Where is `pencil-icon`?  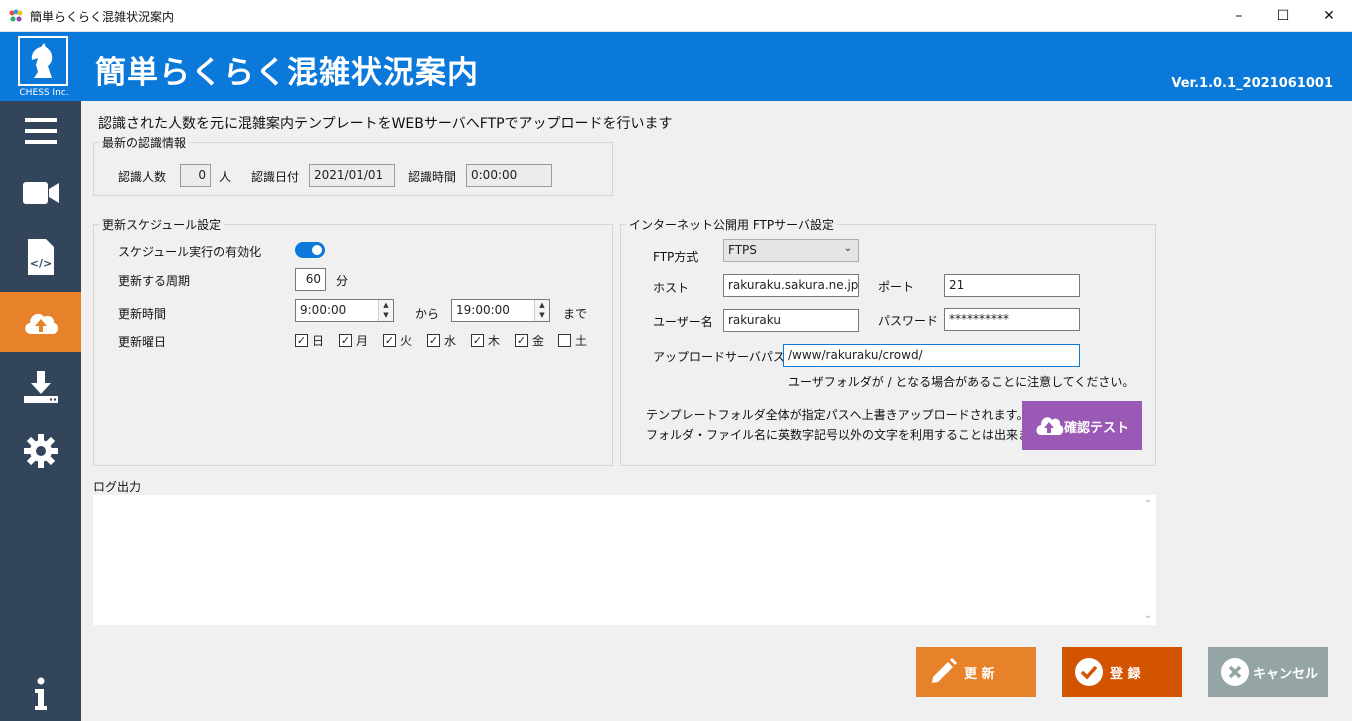 pencil-icon is located at coordinates (944, 670).